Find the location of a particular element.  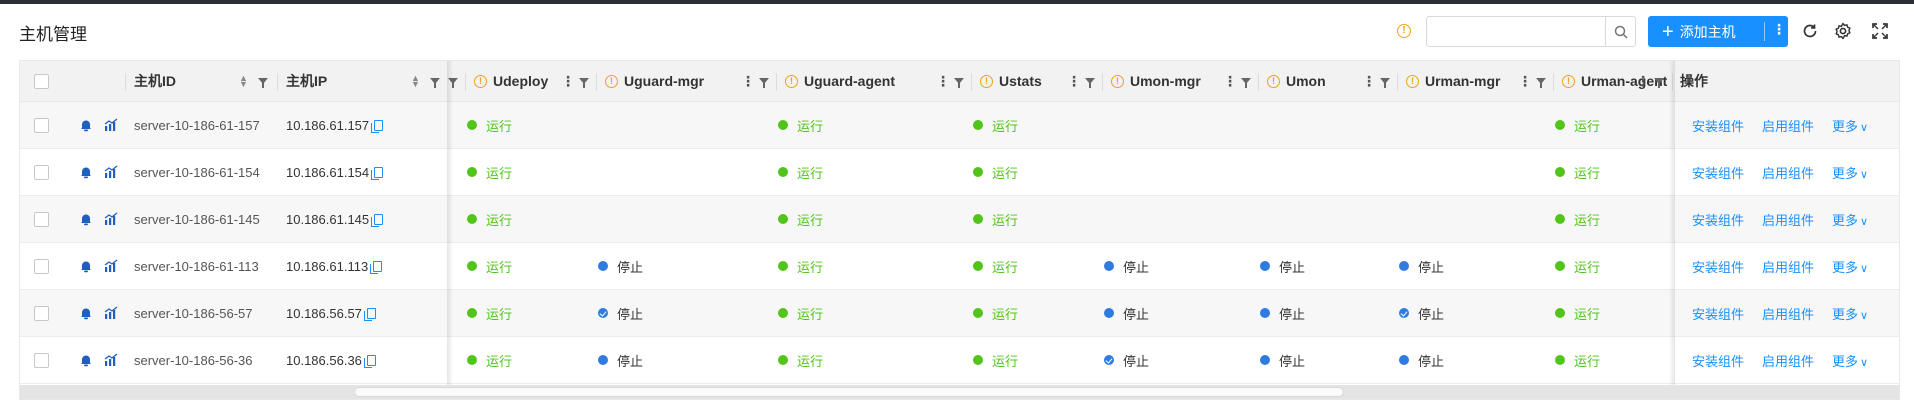

scrollbar-thumb is located at coordinates (849, 392).